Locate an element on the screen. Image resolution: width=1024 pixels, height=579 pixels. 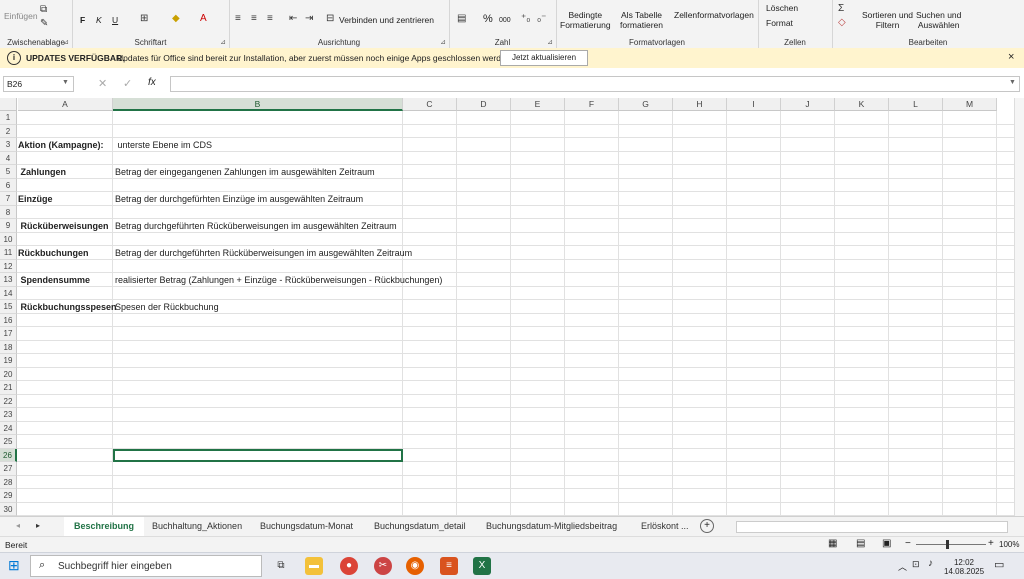
italic-button: K is located at coordinates (99, 20).